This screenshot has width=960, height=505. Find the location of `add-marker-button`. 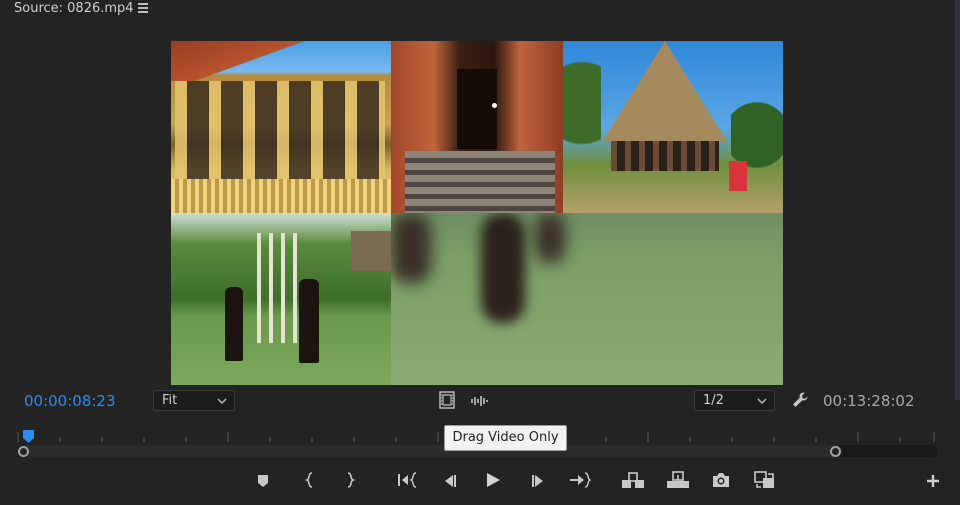

add-marker-button is located at coordinates (263, 482).